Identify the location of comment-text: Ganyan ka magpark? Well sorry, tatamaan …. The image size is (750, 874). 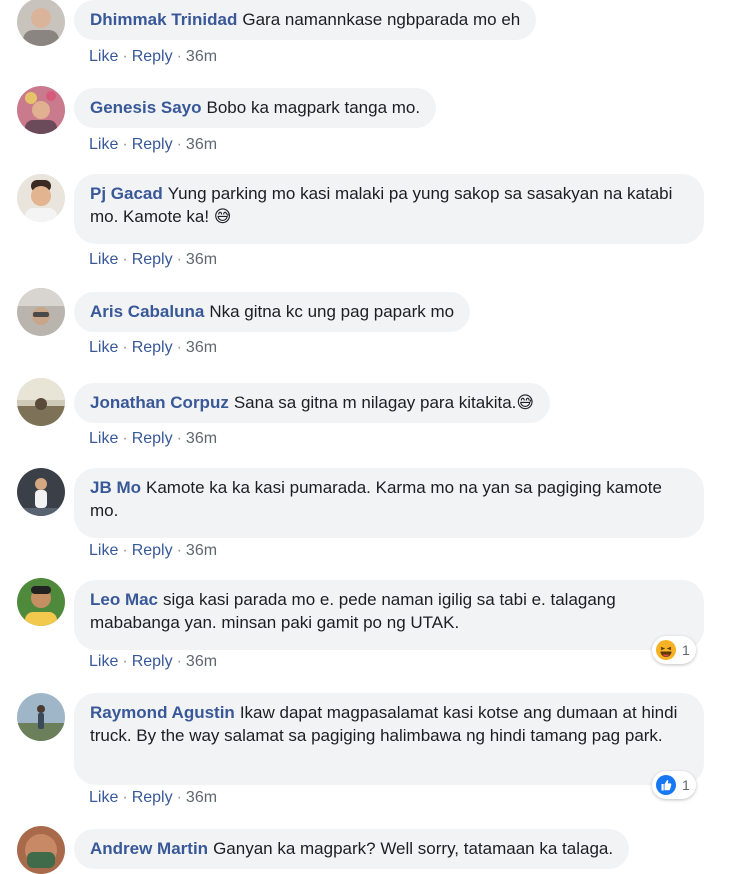
(413, 848).